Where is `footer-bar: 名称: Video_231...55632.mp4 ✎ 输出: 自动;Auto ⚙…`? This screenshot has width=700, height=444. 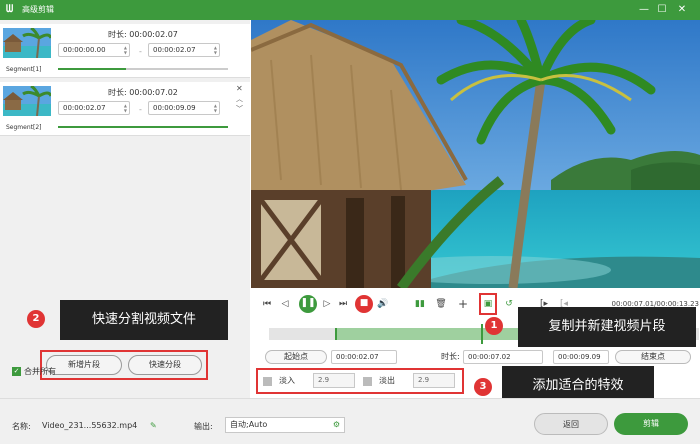
footer-bar: 名称: Video_231...55632.mp4 ✎ 输出: 自动;Auto ⚙… is located at coordinates (350, 421).